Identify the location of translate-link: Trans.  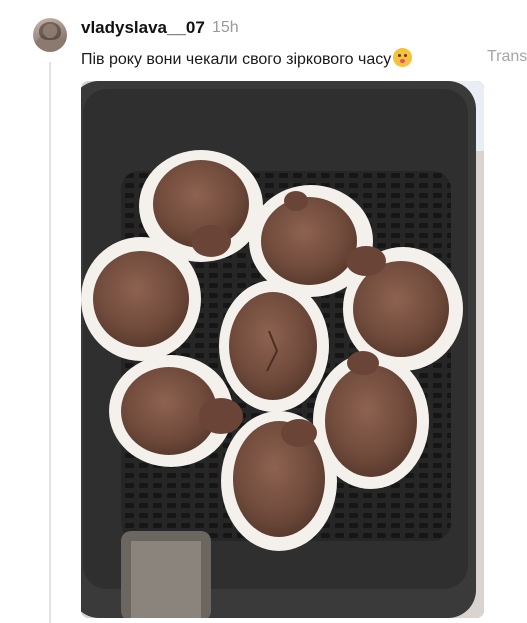
(507, 57).